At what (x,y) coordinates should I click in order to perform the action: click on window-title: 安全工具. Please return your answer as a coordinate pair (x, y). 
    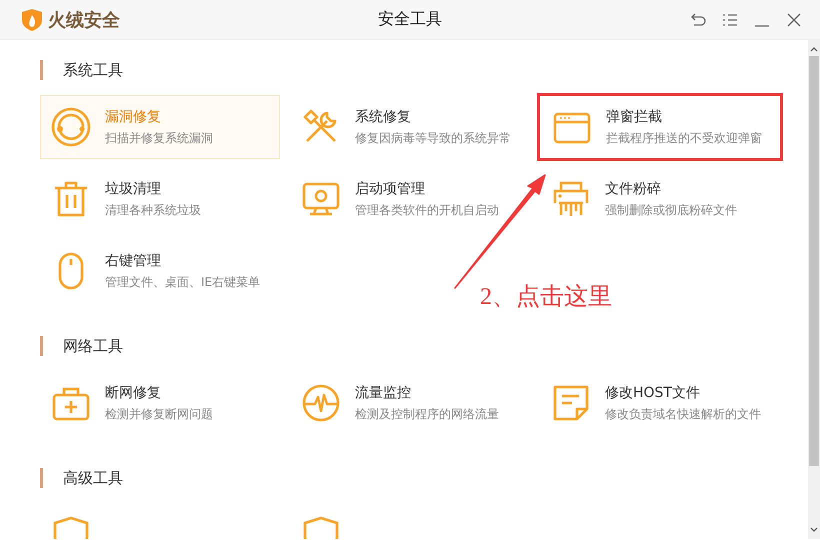
    Looking at the image, I should click on (410, 18).